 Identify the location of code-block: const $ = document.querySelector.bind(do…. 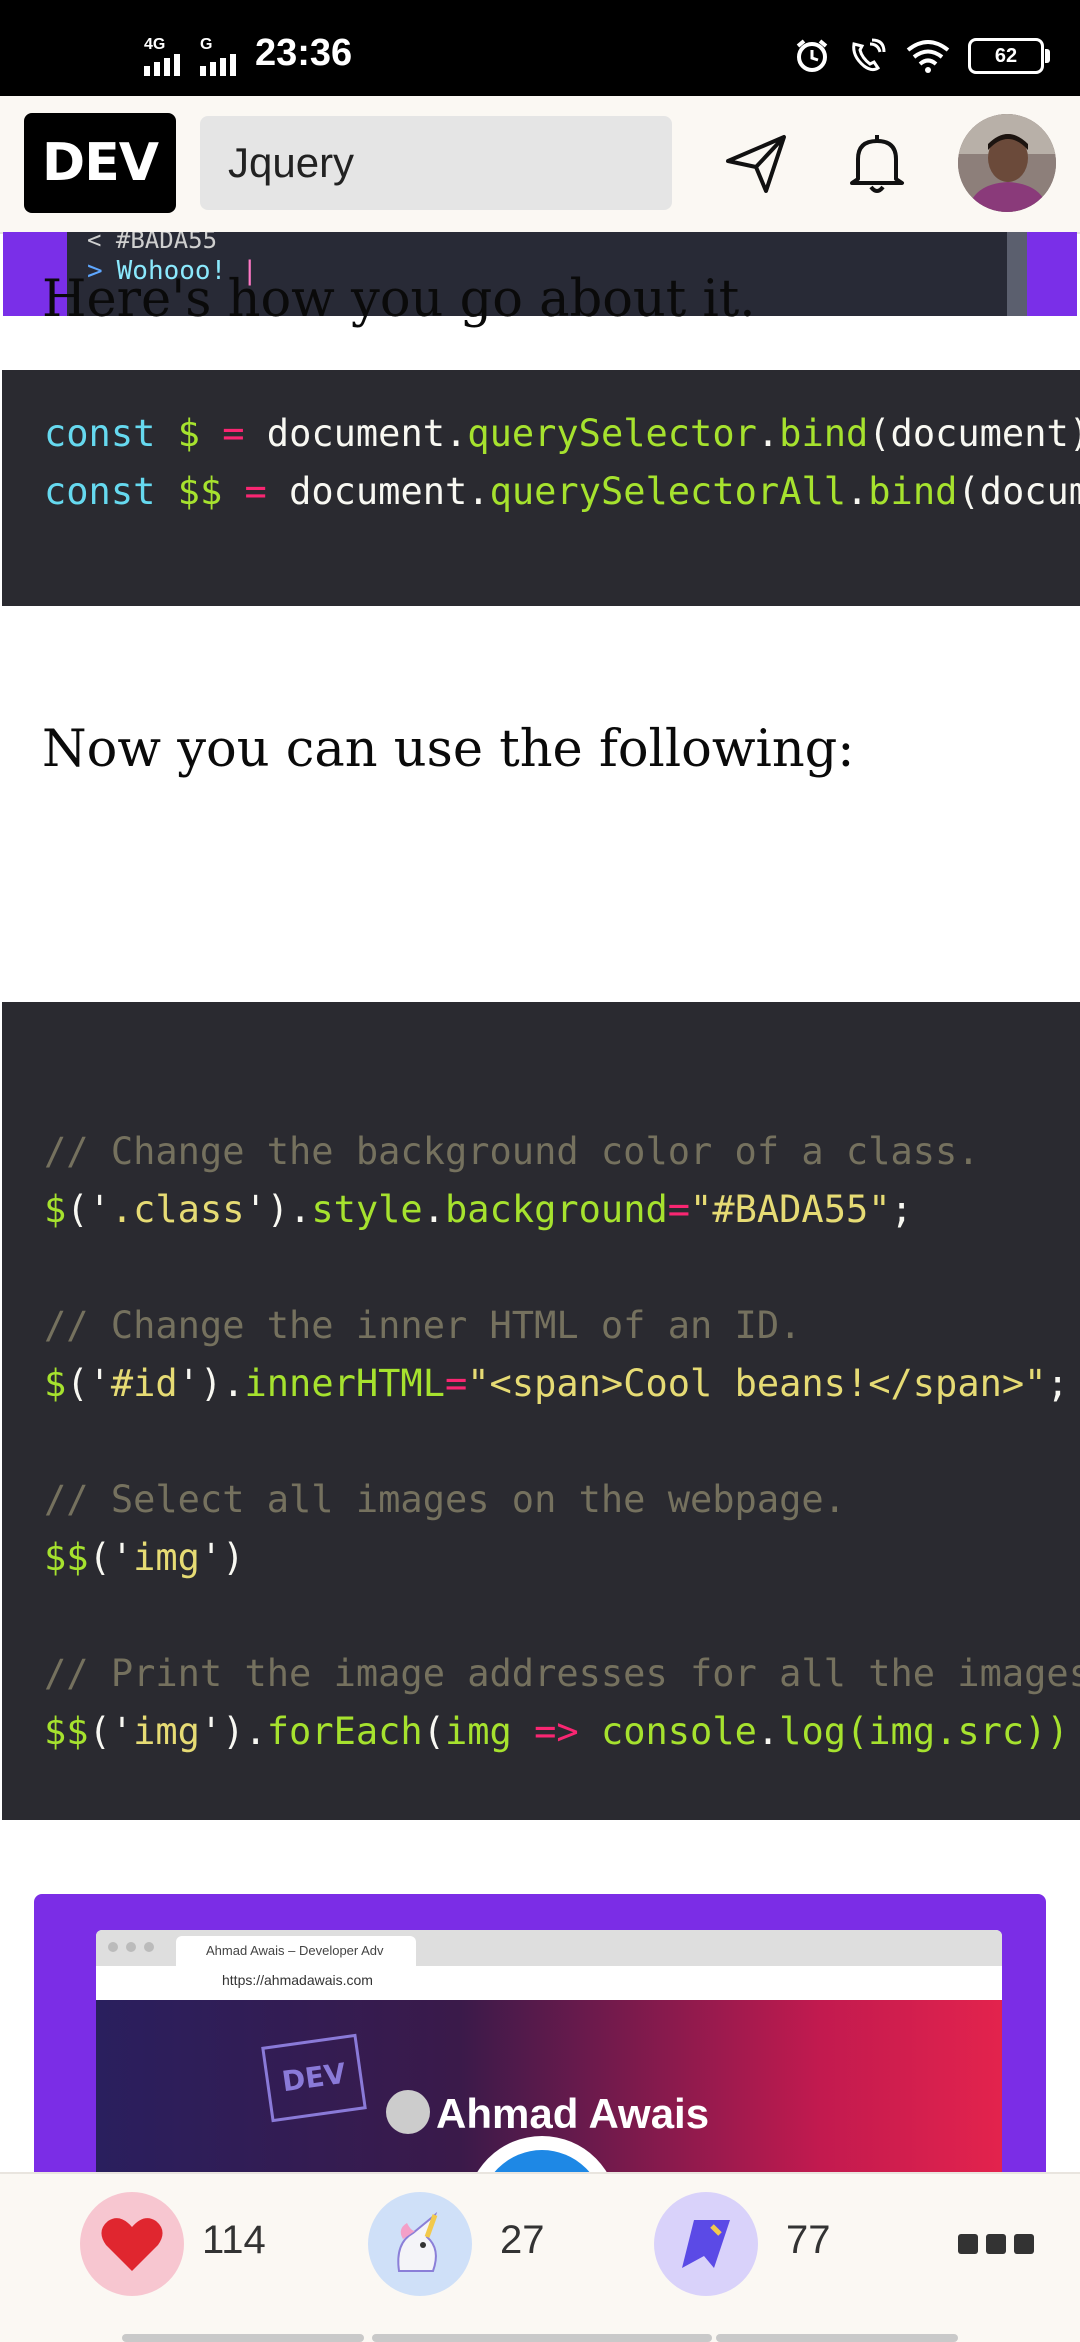
(541, 488).